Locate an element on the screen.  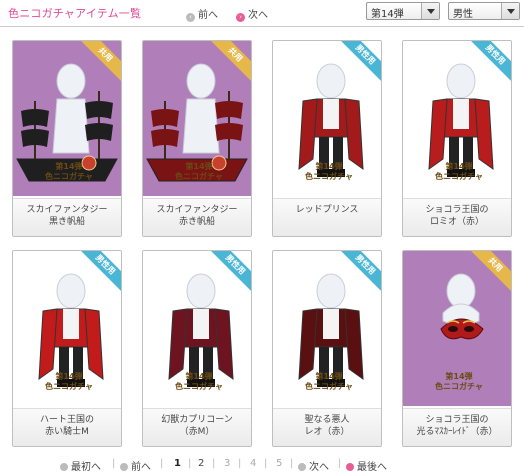
last-page-icon is located at coordinates (350, 467).